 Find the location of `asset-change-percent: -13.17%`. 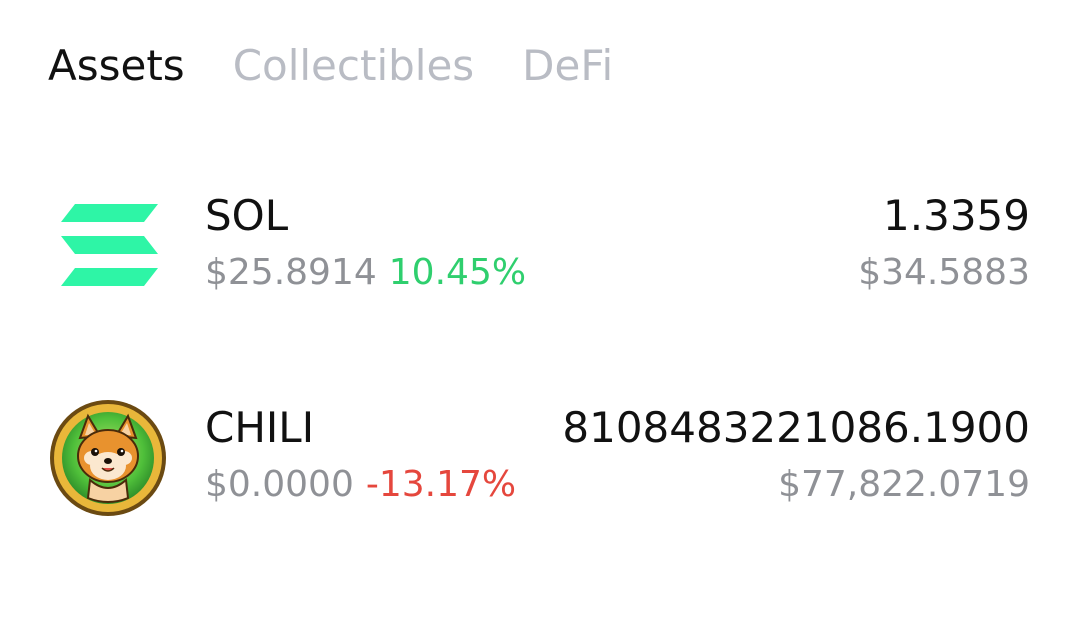

asset-change-percent: -13.17% is located at coordinates (441, 484).